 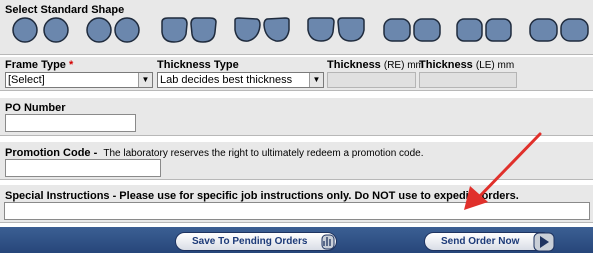 What do you see at coordinates (35, 65) in the screenshot?
I see `frame-type-label-text: Frame Type` at bounding box center [35, 65].